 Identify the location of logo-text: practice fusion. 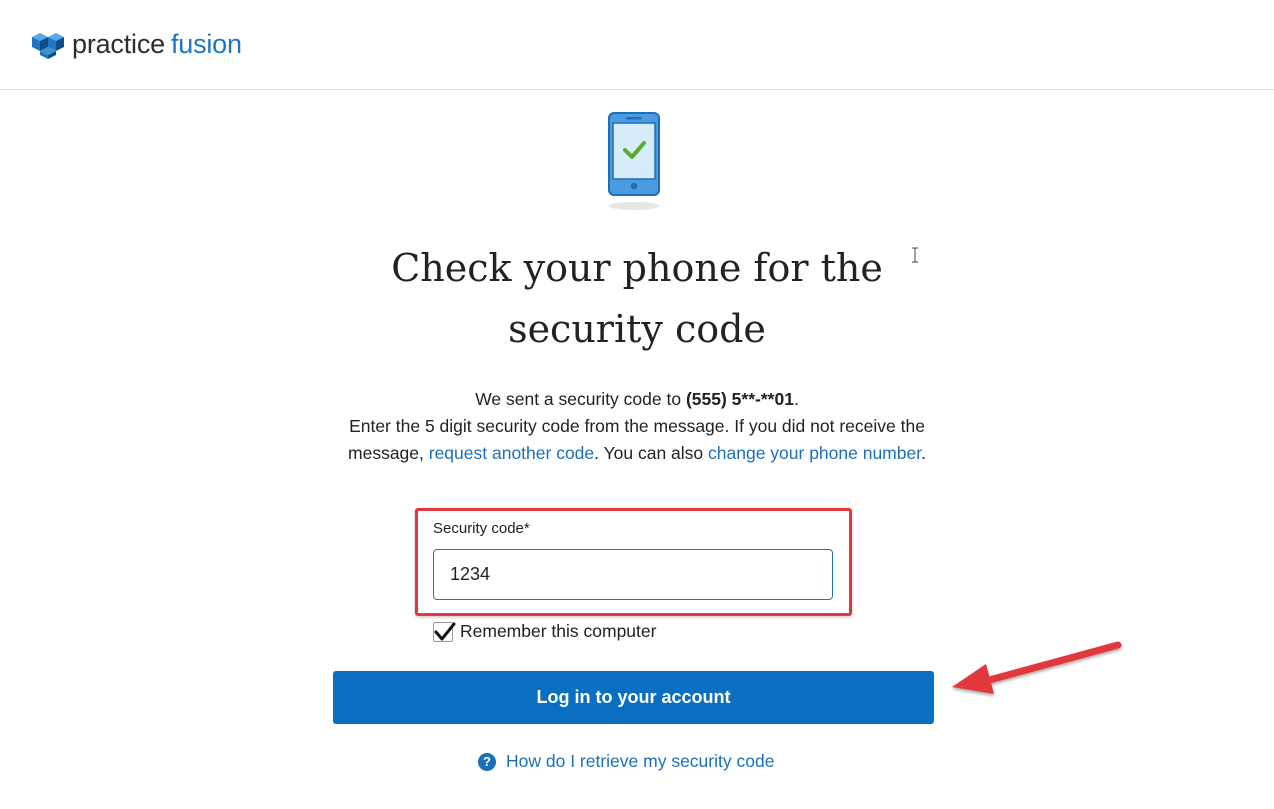
(157, 44).